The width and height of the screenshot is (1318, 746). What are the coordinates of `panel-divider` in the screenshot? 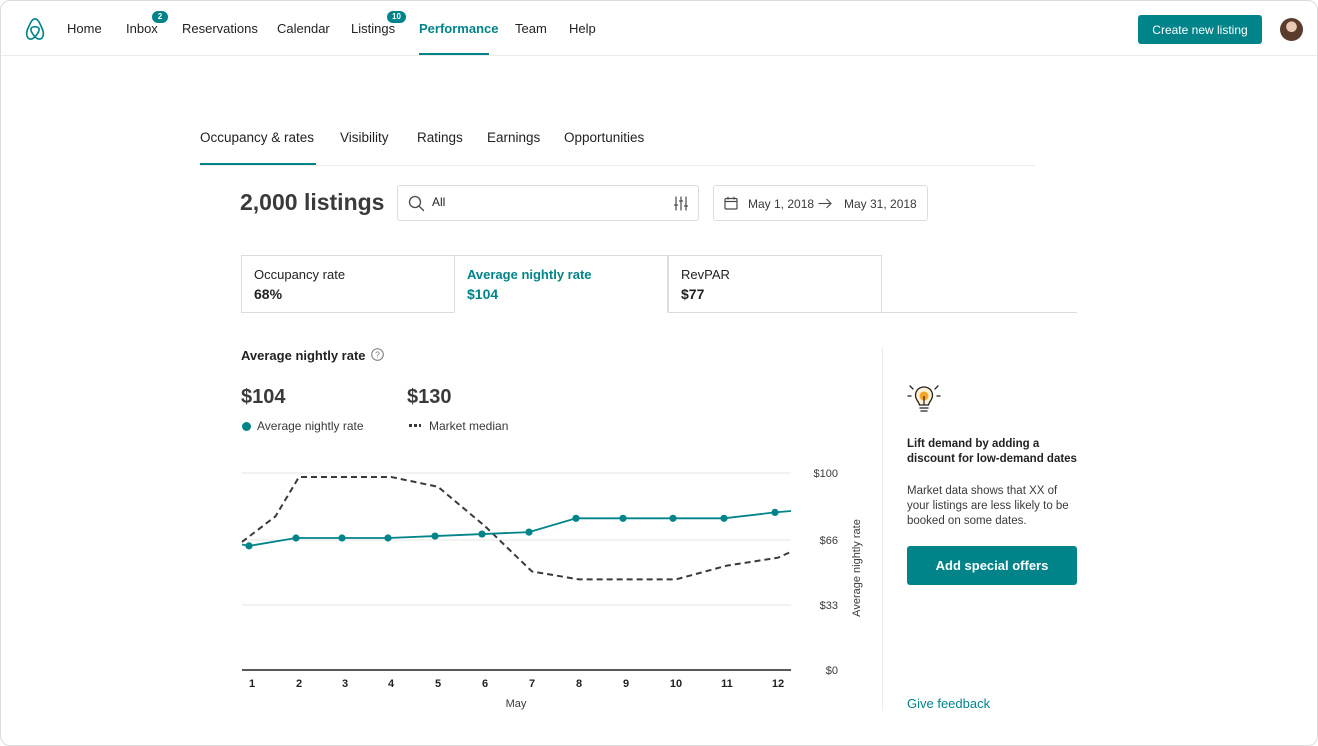 It's located at (882, 529).